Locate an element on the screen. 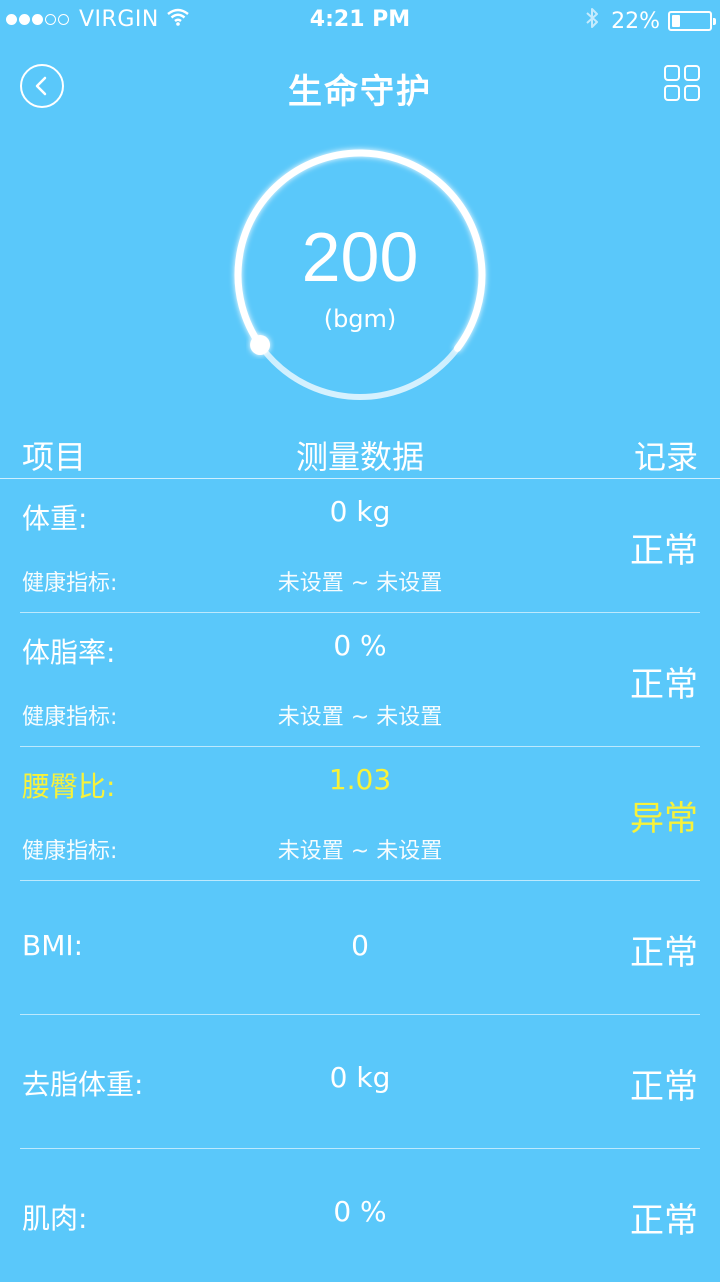 The height and width of the screenshot is (1282, 720). page-title: 生命守护 is located at coordinates (360, 92).